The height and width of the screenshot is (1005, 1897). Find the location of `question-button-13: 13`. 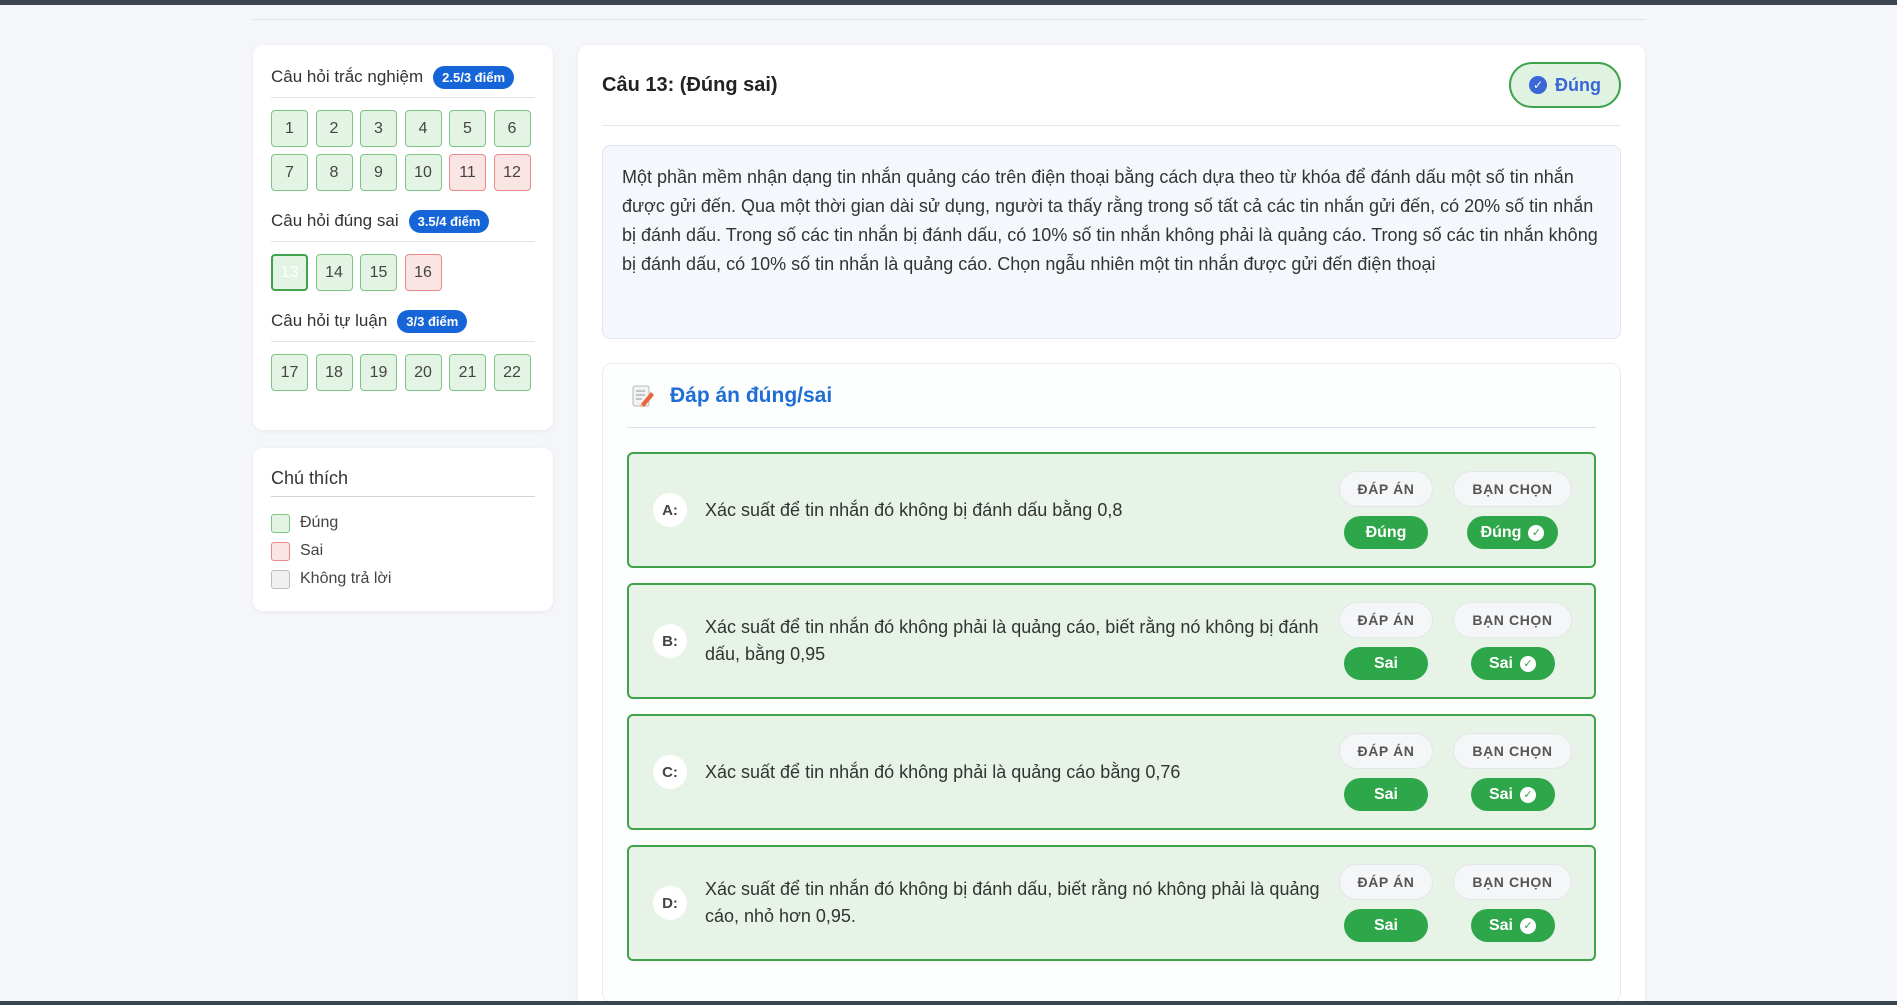

question-button-13: 13 is located at coordinates (289, 272).